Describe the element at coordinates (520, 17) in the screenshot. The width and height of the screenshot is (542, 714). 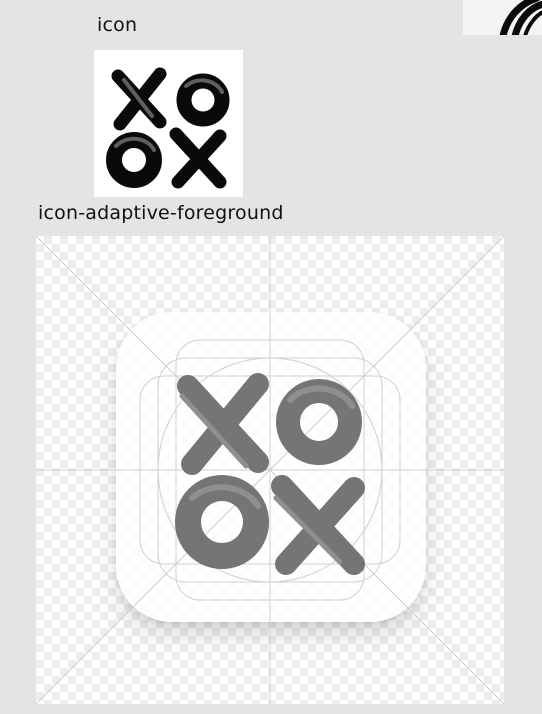
I see `brush-stroke-image` at that location.